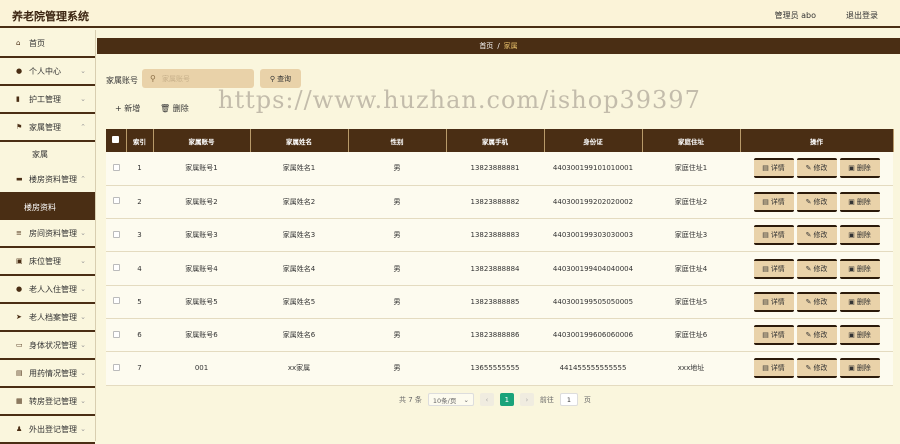  What do you see at coordinates (19, 261) in the screenshot?
I see `box-icon: ▣` at bounding box center [19, 261].